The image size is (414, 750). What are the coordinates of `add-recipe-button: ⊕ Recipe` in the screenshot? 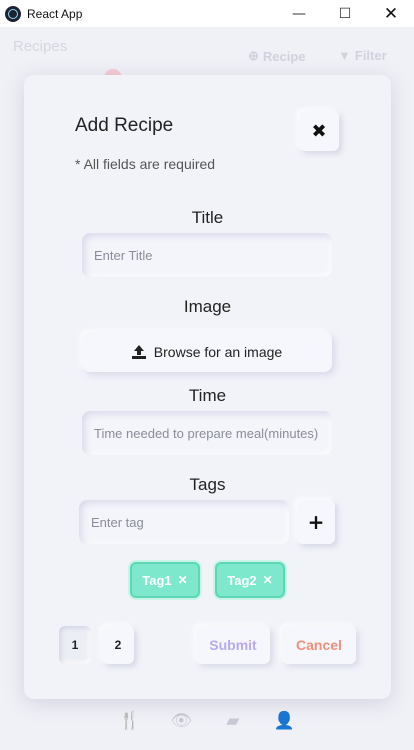 It's located at (277, 56).